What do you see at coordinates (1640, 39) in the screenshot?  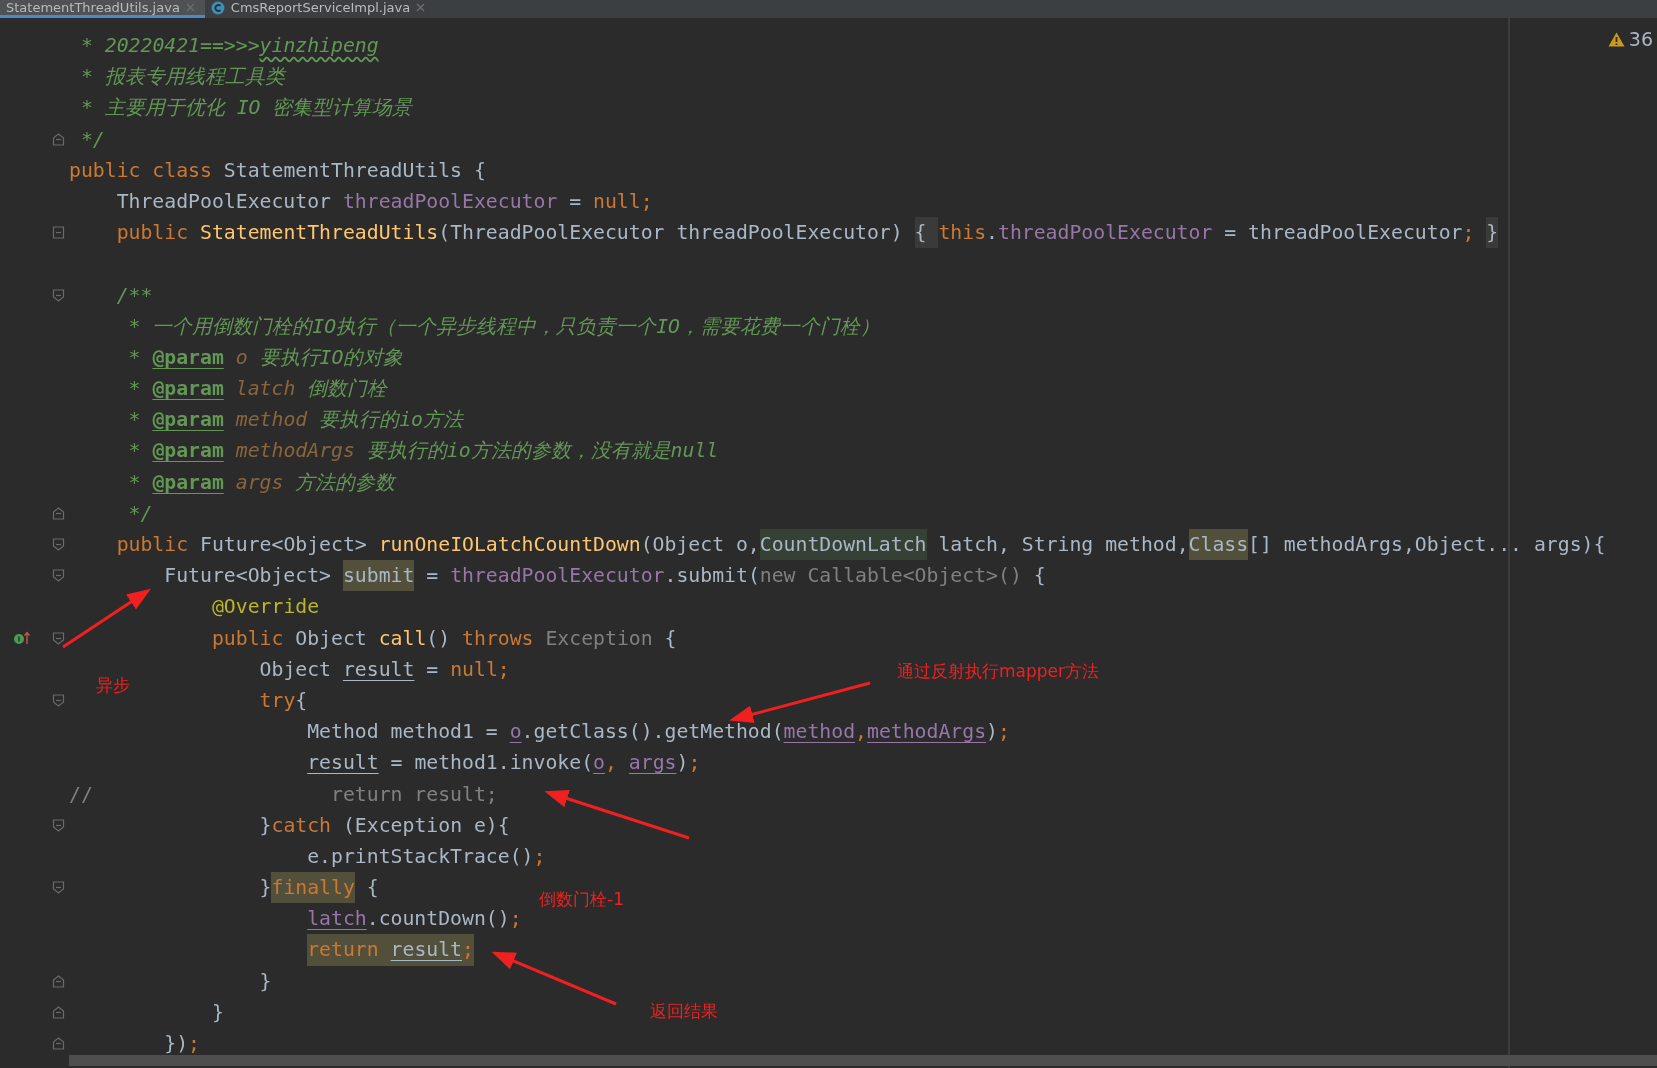 I see `warning-count: 36` at bounding box center [1640, 39].